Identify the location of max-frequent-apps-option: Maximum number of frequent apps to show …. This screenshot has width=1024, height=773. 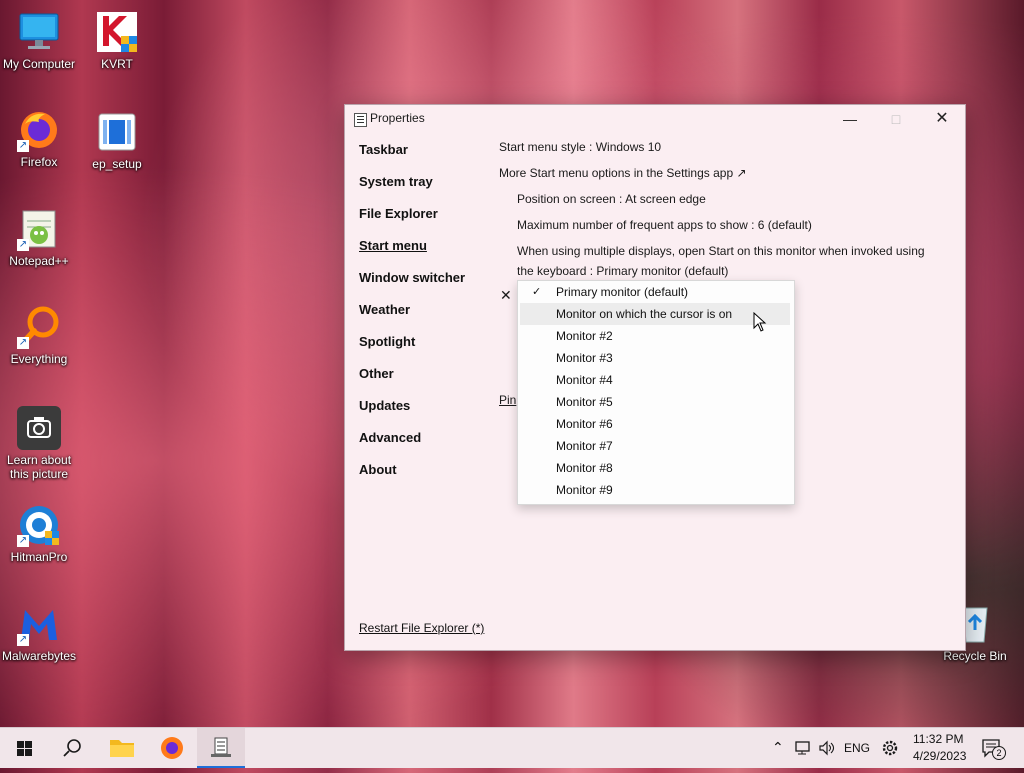
(664, 225).